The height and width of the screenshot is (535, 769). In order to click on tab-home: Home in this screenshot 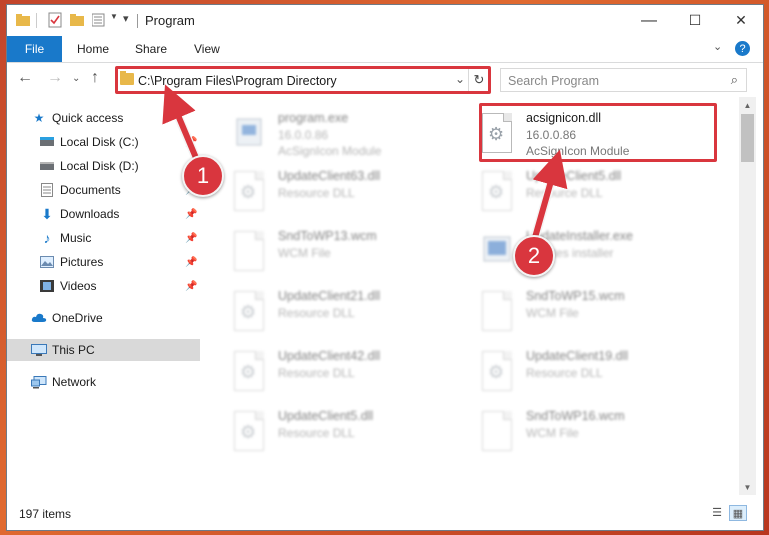, I will do `click(93, 49)`.